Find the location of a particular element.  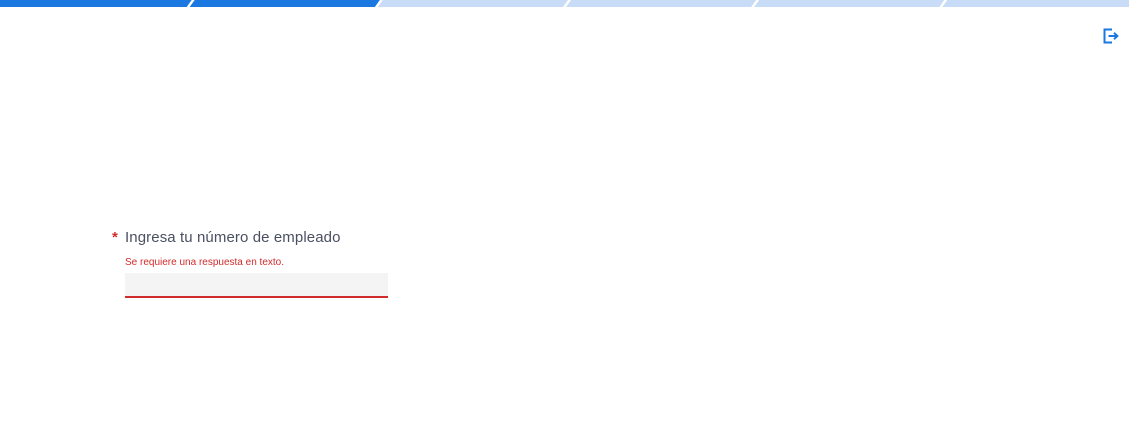

employee-number-input is located at coordinates (256, 285).